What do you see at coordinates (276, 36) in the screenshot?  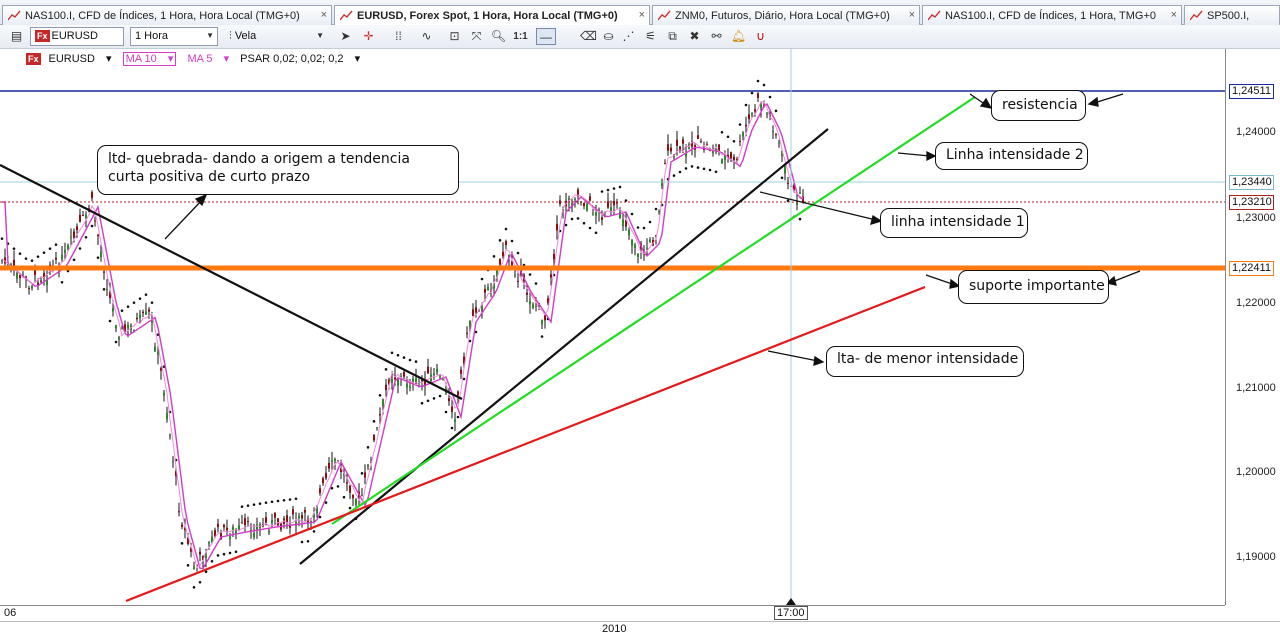 I see `chart-type-dropdown: ⫶ Vela ▼` at bounding box center [276, 36].